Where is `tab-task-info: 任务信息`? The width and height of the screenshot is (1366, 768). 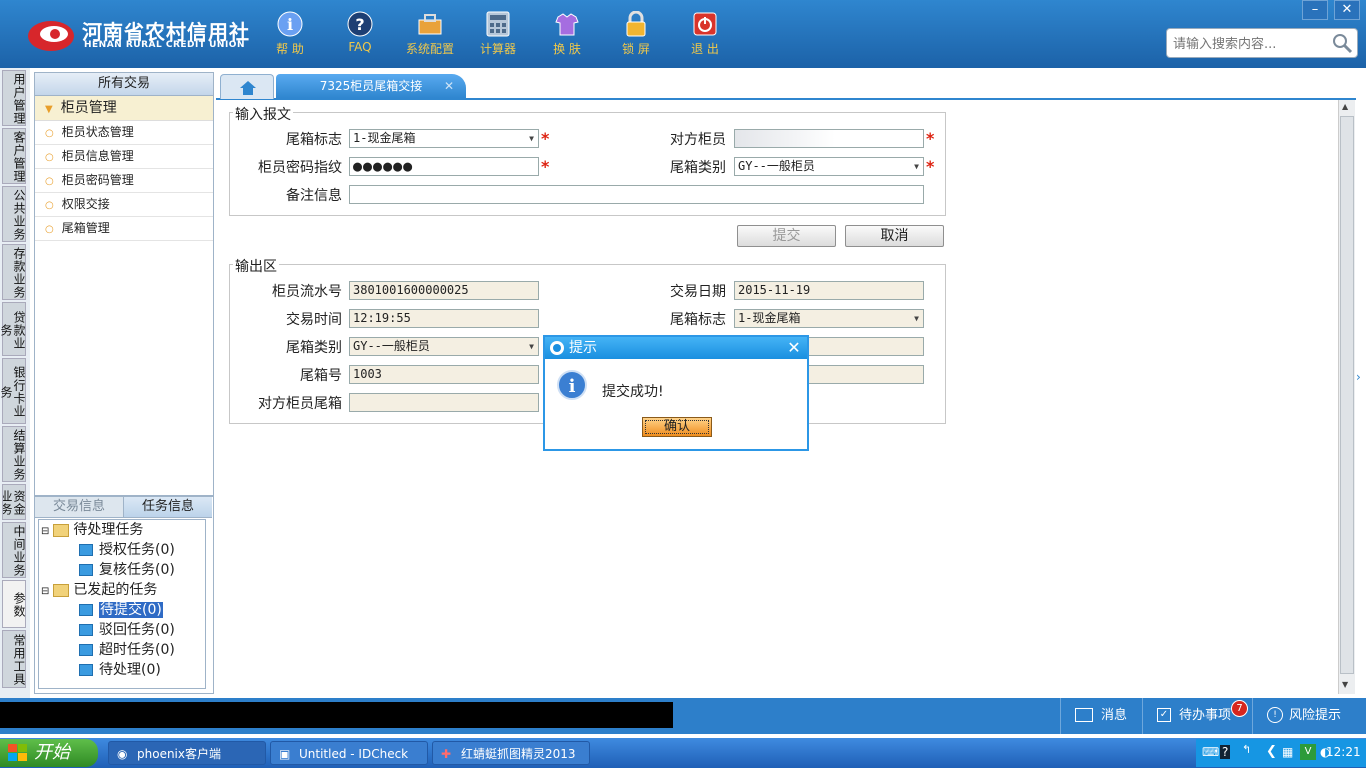 tab-task-info: 任务信息 is located at coordinates (168, 507).